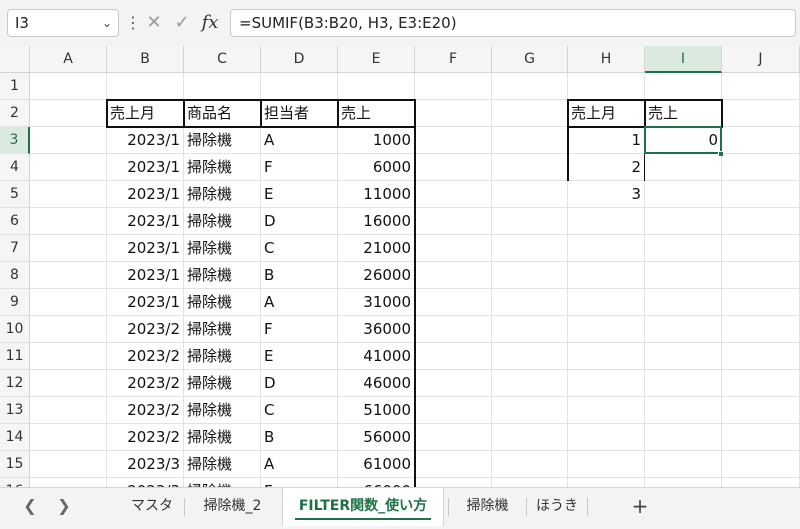  What do you see at coordinates (222, 167) in the screenshot?
I see `cell-c4: 掃除機` at bounding box center [222, 167].